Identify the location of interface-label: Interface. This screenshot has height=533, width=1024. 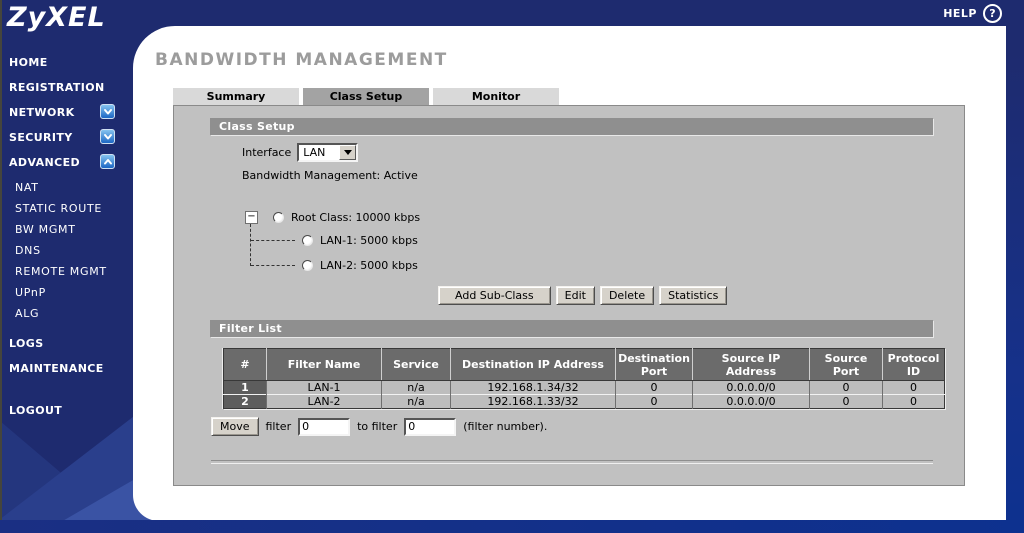
(267, 152).